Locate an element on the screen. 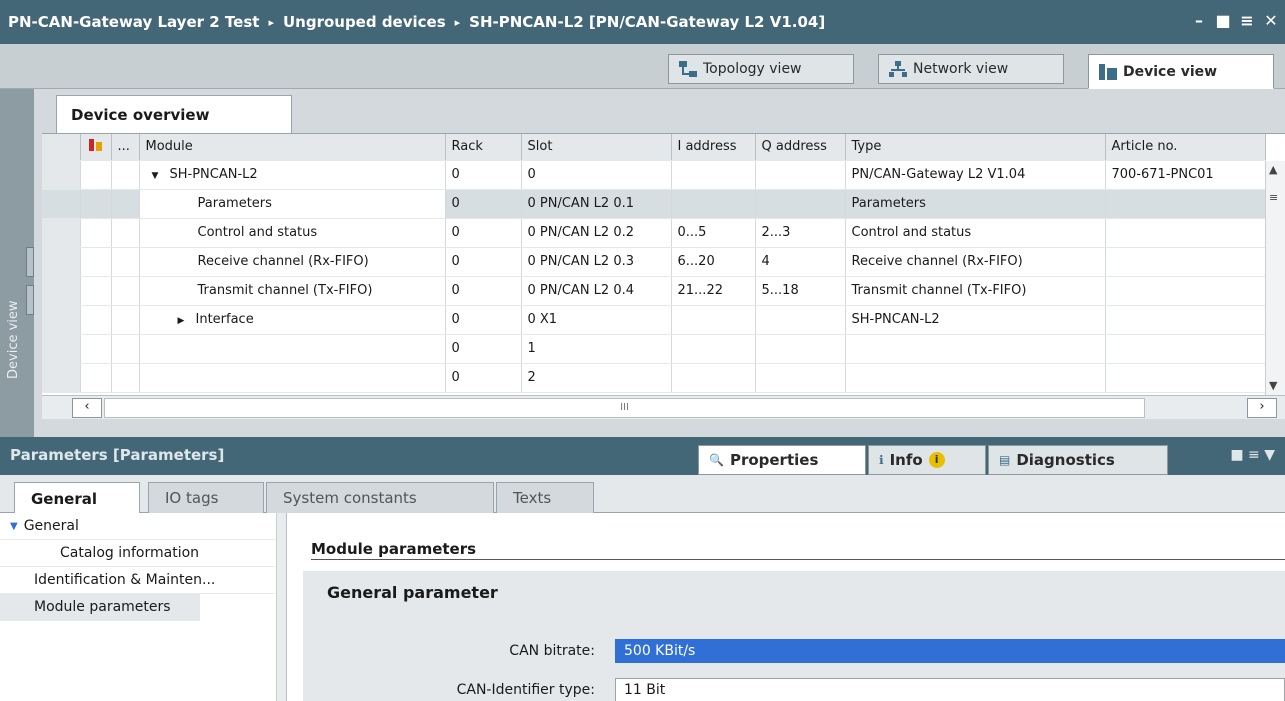  collapse-handle-icon is located at coordinates (30, 262).